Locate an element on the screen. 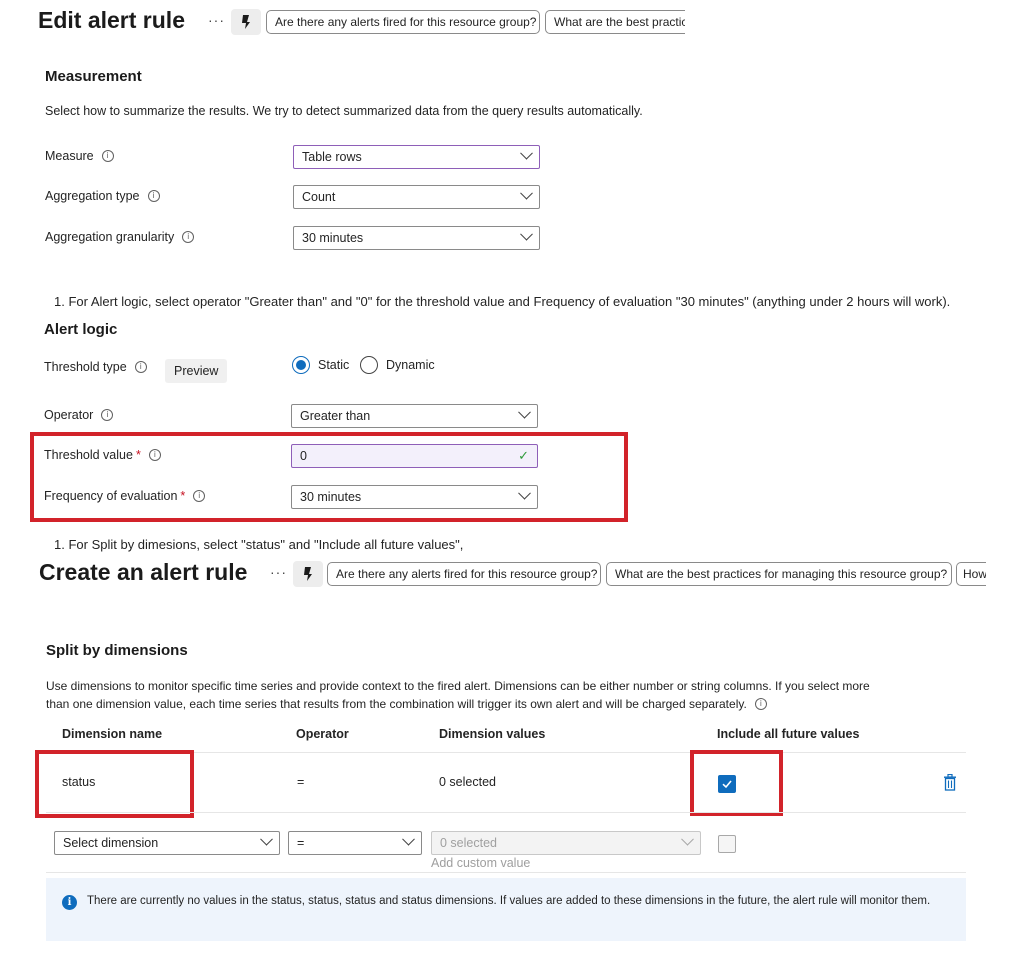  operator-label-text: Operator is located at coordinates (69, 415).